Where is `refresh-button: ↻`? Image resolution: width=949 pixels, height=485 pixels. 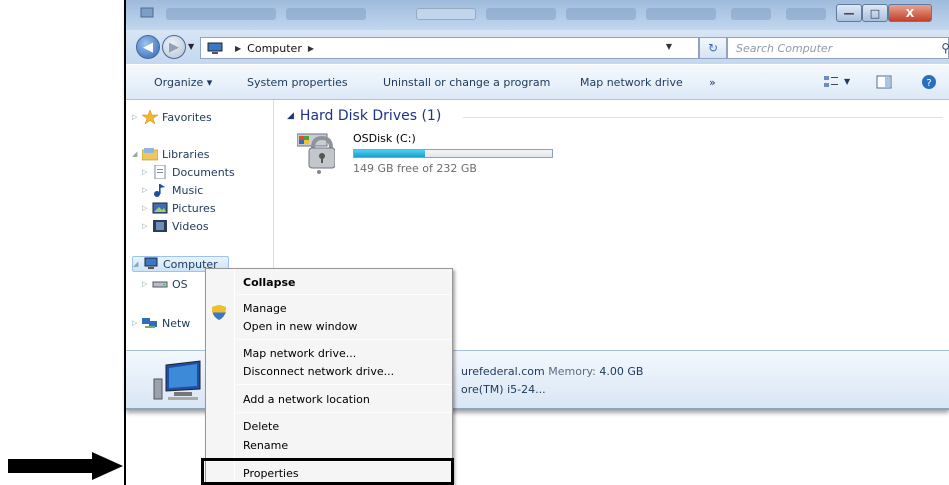 refresh-button: ↻ is located at coordinates (713, 48).